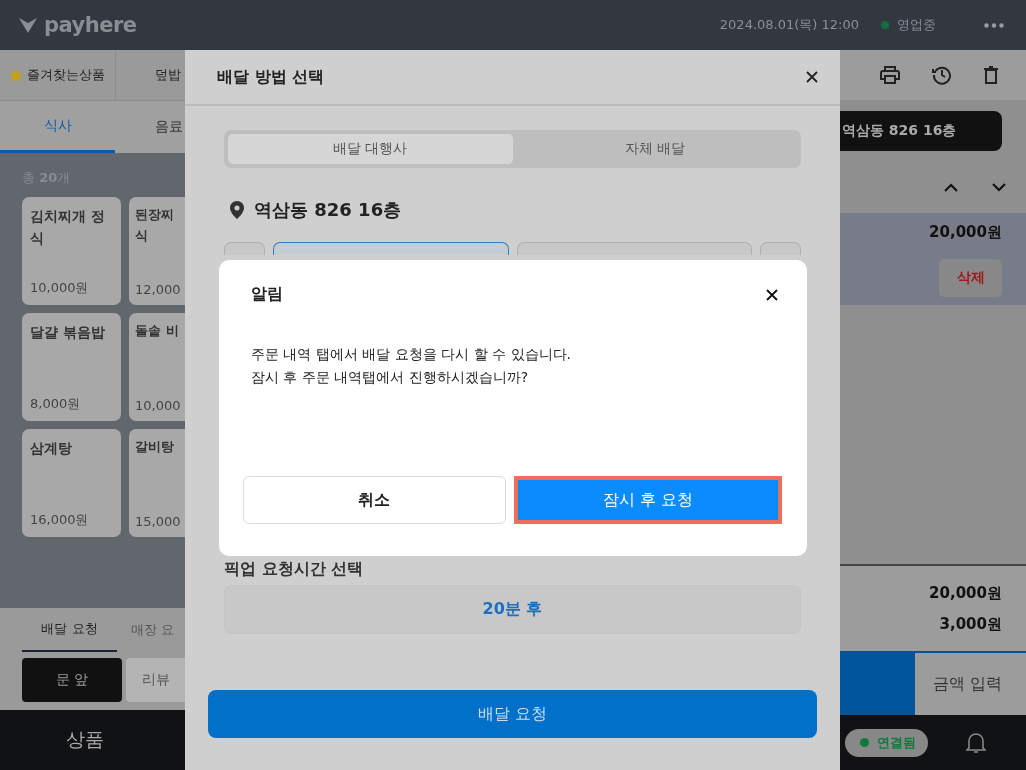 Image resolution: width=1026 pixels, height=770 pixels. I want to click on order-item: 20,000원 삭제, so click(933, 259).